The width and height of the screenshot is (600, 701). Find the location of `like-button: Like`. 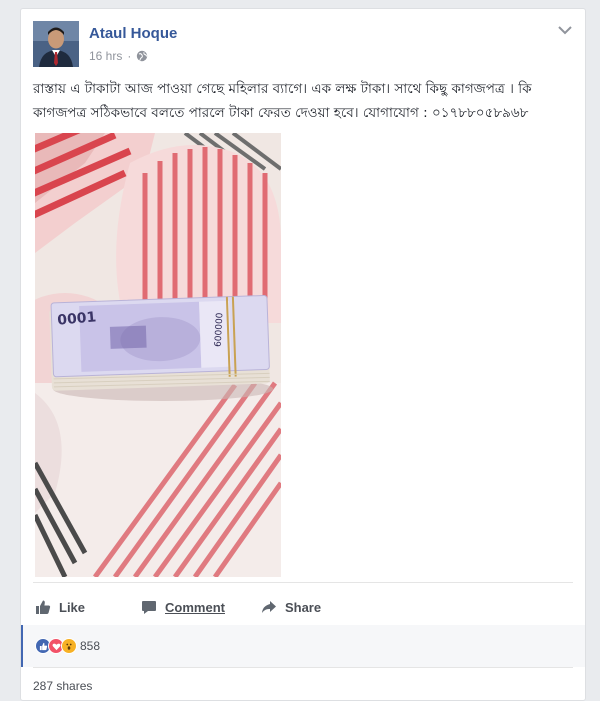

like-button: Like is located at coordinates (60, 607).